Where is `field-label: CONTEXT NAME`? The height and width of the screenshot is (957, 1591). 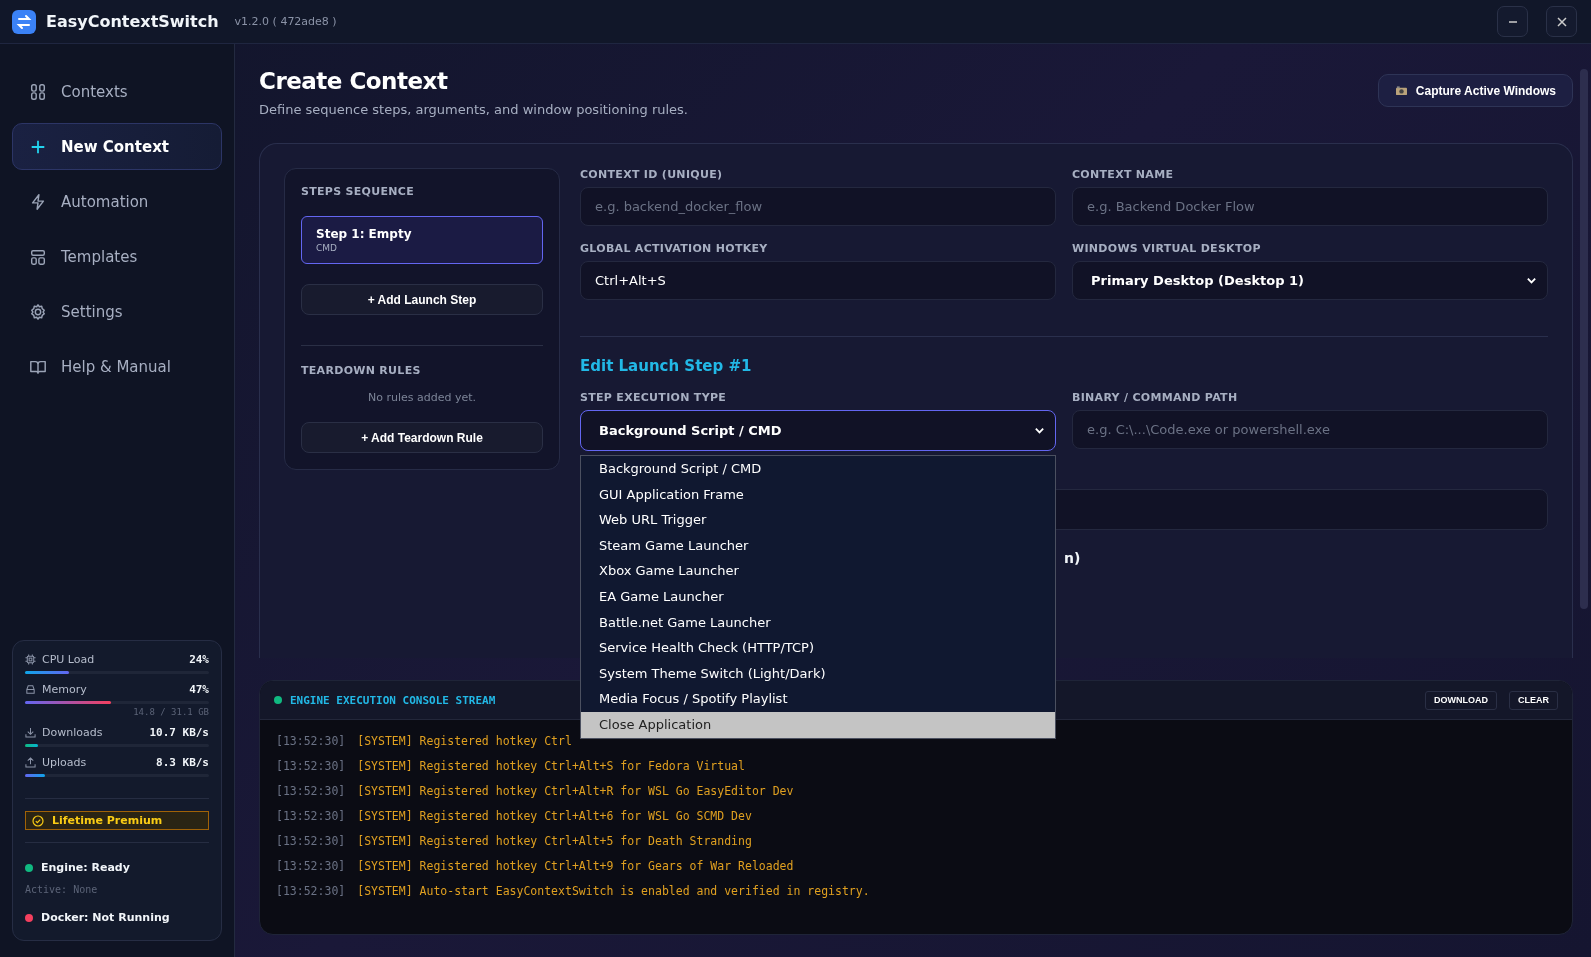 field-label: CONTEXT NAME is located at coordinates (1123, 174).